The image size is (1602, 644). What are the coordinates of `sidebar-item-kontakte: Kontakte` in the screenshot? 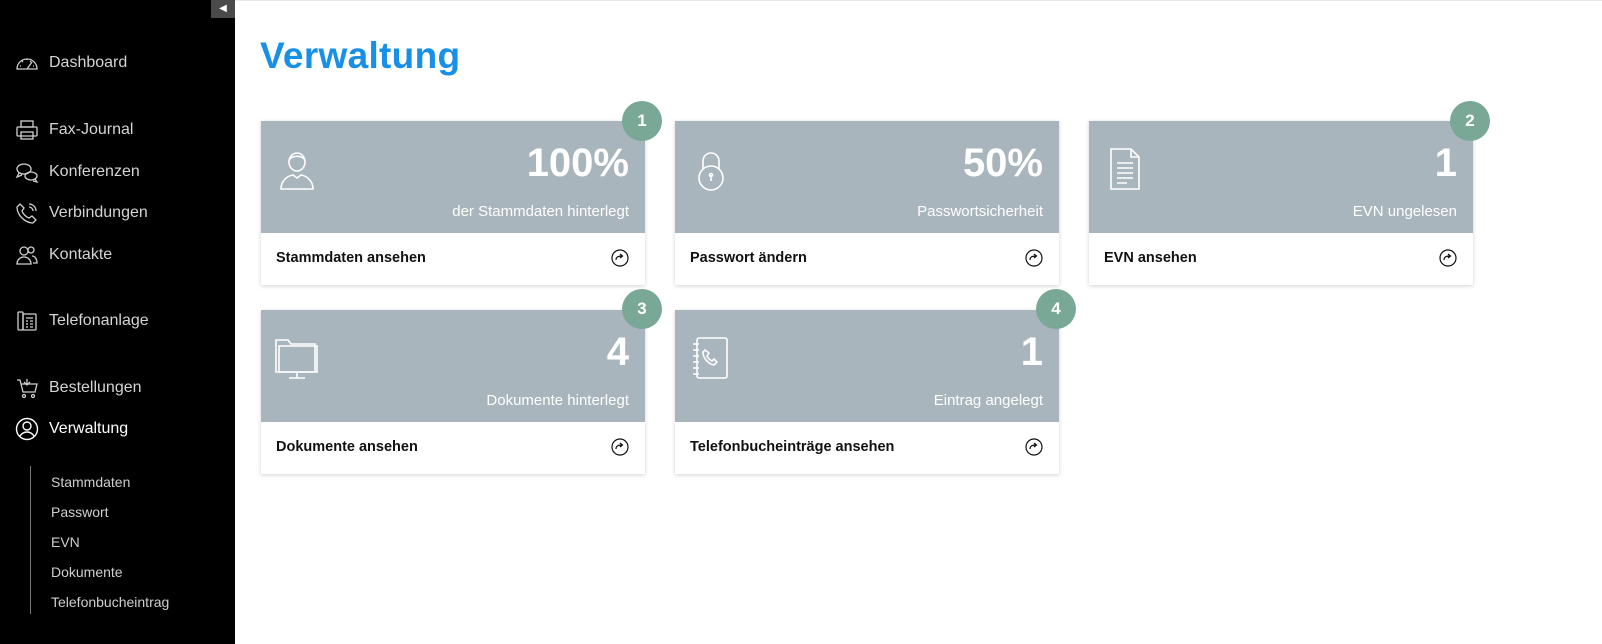 It's located at (63, 255).